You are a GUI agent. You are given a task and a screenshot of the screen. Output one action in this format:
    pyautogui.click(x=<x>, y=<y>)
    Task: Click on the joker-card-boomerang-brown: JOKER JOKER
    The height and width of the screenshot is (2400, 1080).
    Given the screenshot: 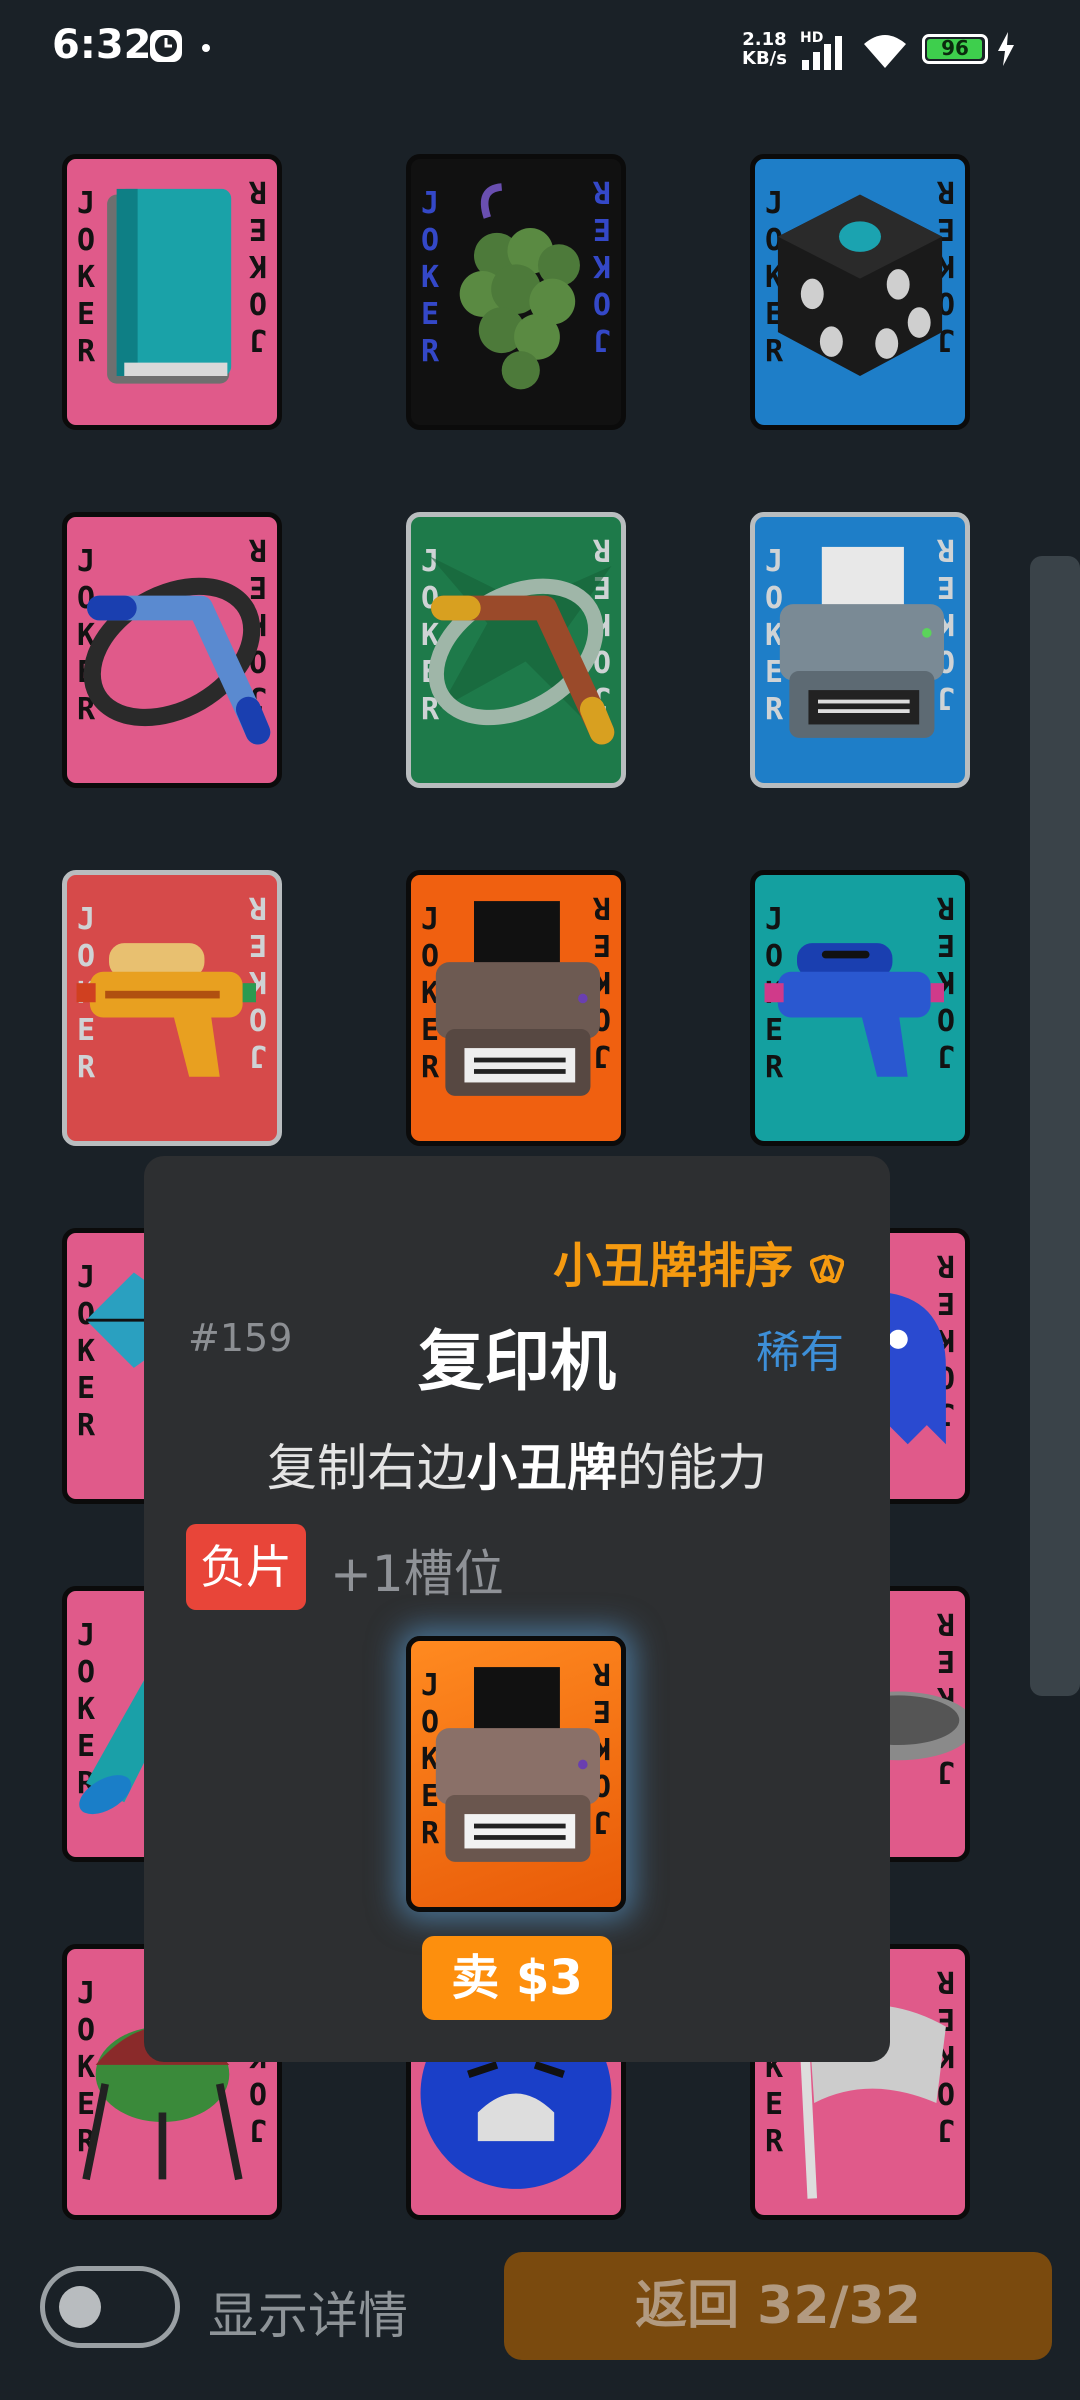 What is the action you would take?
    pyautogui.click(x=516, y=650)
    